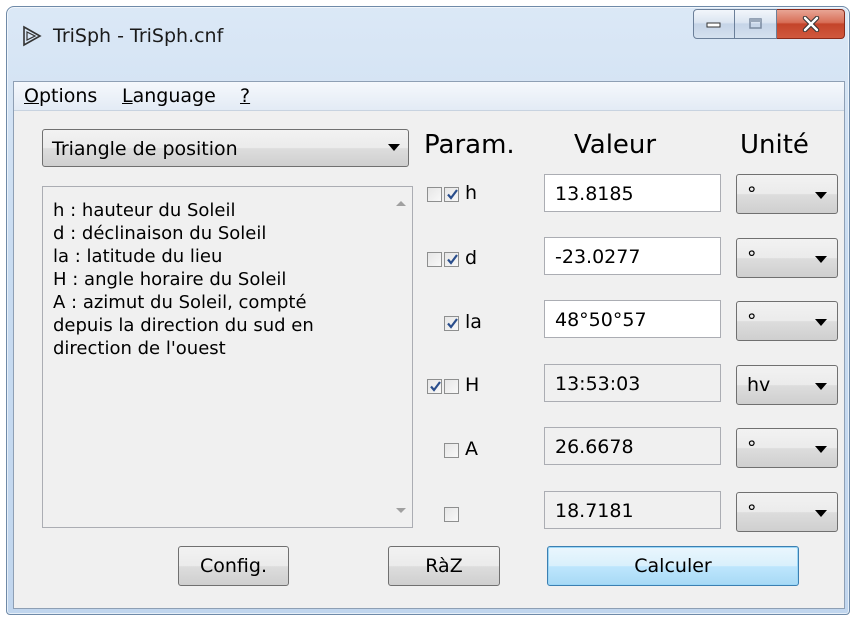  What do you see at coordinates (594, 511) in the screenshot?
I see `param-6-value: 18.7181` at bounding box center [594, 511].